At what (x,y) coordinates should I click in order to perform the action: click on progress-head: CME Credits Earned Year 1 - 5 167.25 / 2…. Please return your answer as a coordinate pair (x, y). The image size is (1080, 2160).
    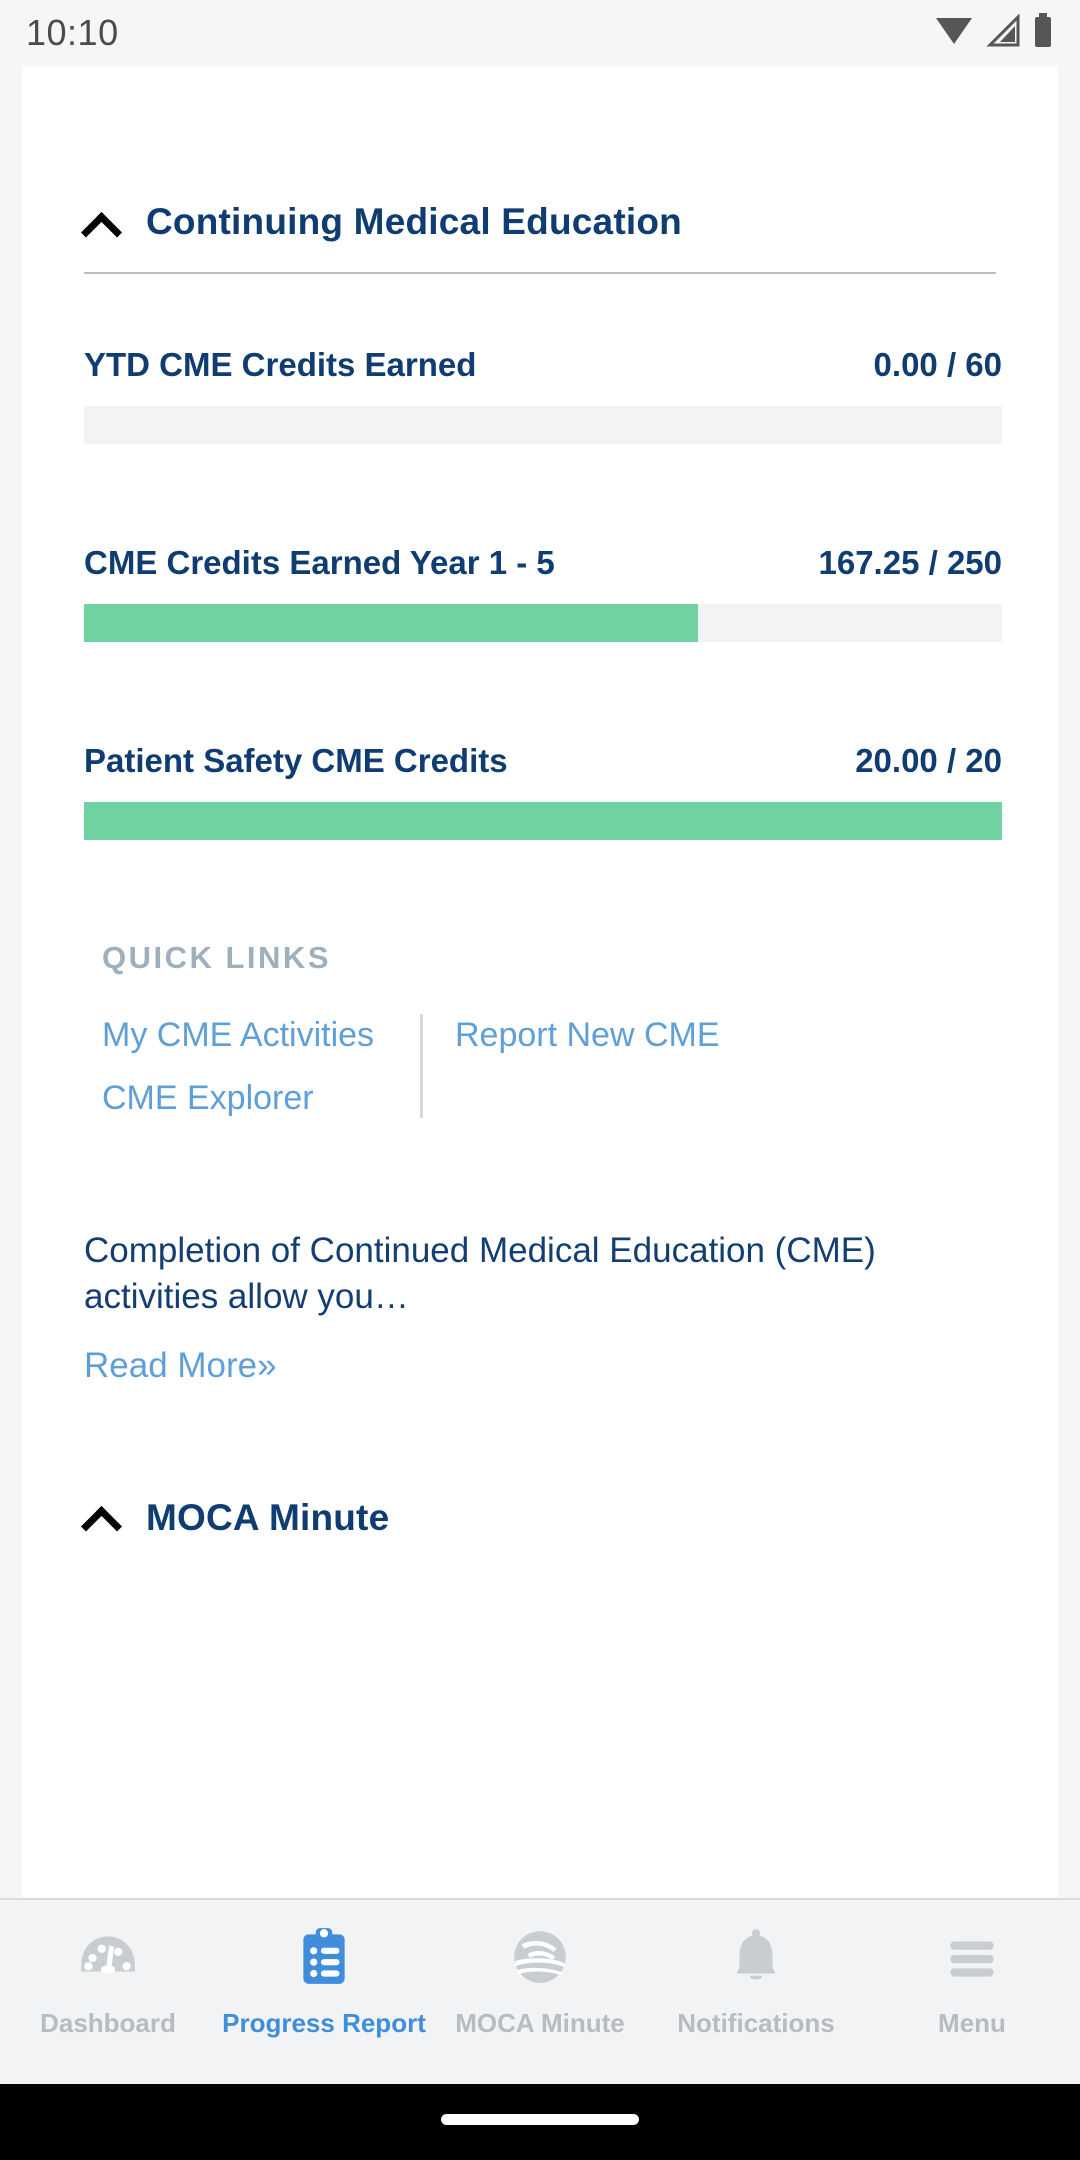
    Looking at the image, I should click on (543, 563).